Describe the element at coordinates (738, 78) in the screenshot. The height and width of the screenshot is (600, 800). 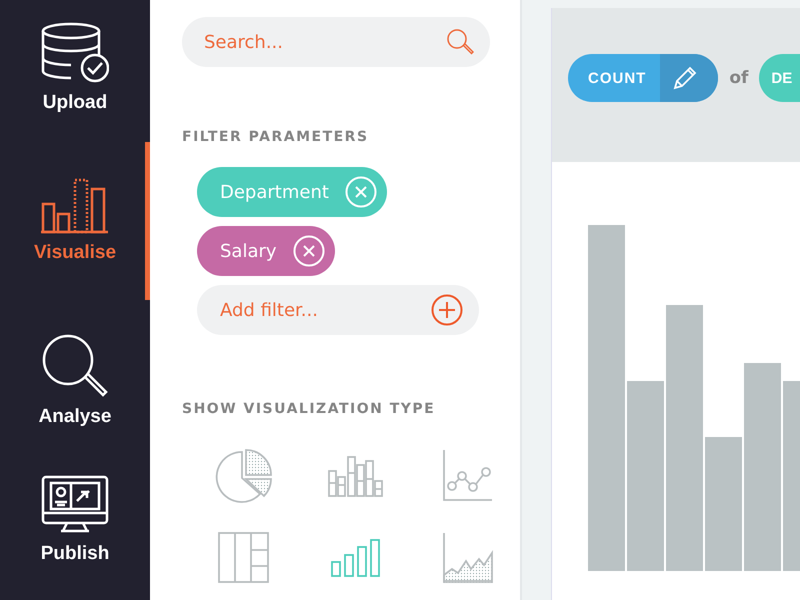
I see `joiner-text: of` at that location.